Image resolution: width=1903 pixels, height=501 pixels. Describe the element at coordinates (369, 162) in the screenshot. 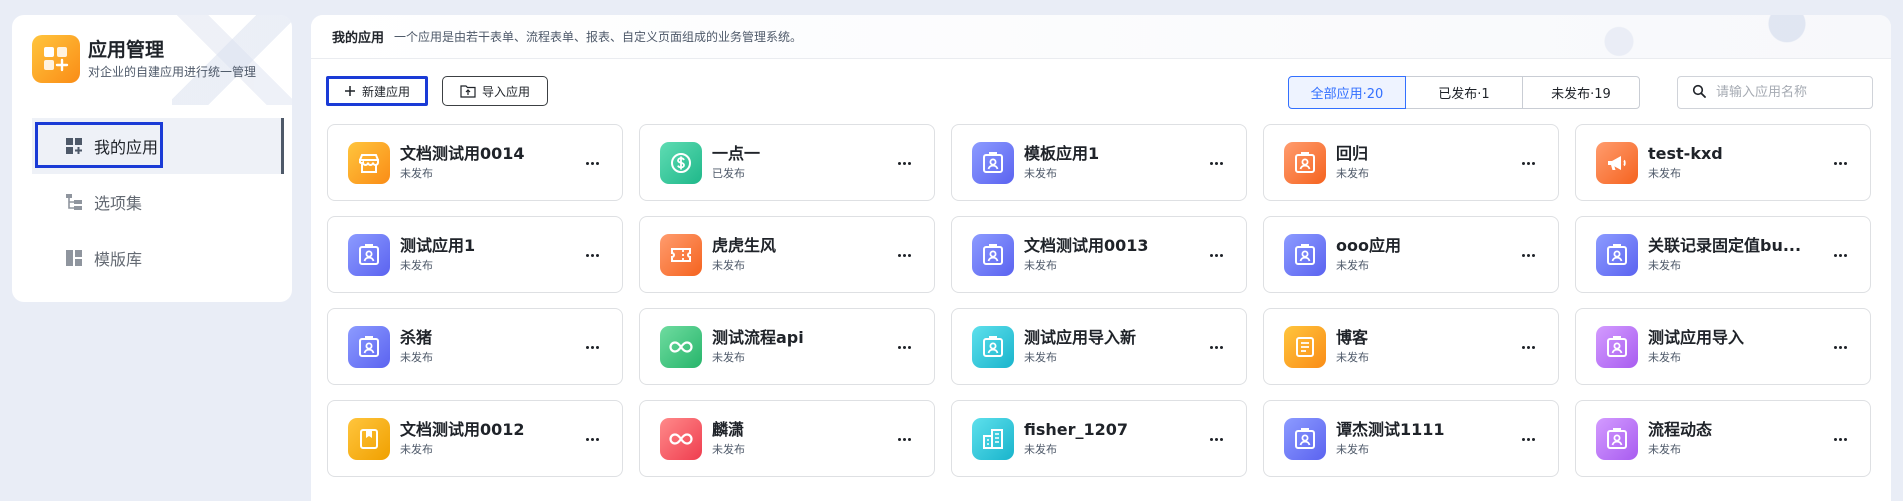

I see `store-icon` at that location.